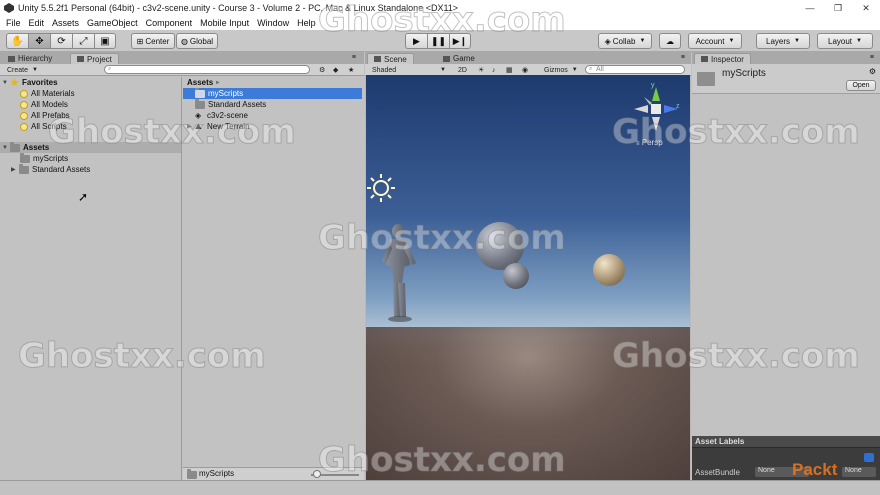  I want to click on asset-labels-header: Asset Labels, so click(786, 442).